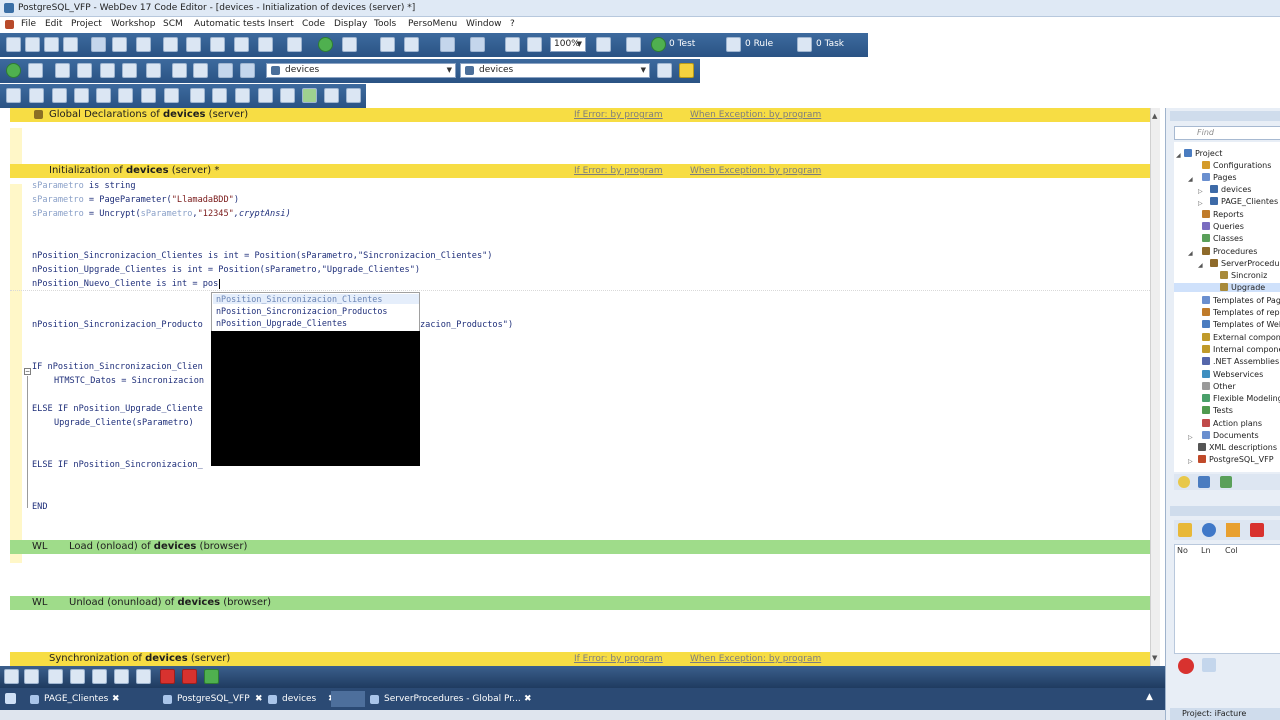  I want to click on bookmark-icon, so click(84, 70).